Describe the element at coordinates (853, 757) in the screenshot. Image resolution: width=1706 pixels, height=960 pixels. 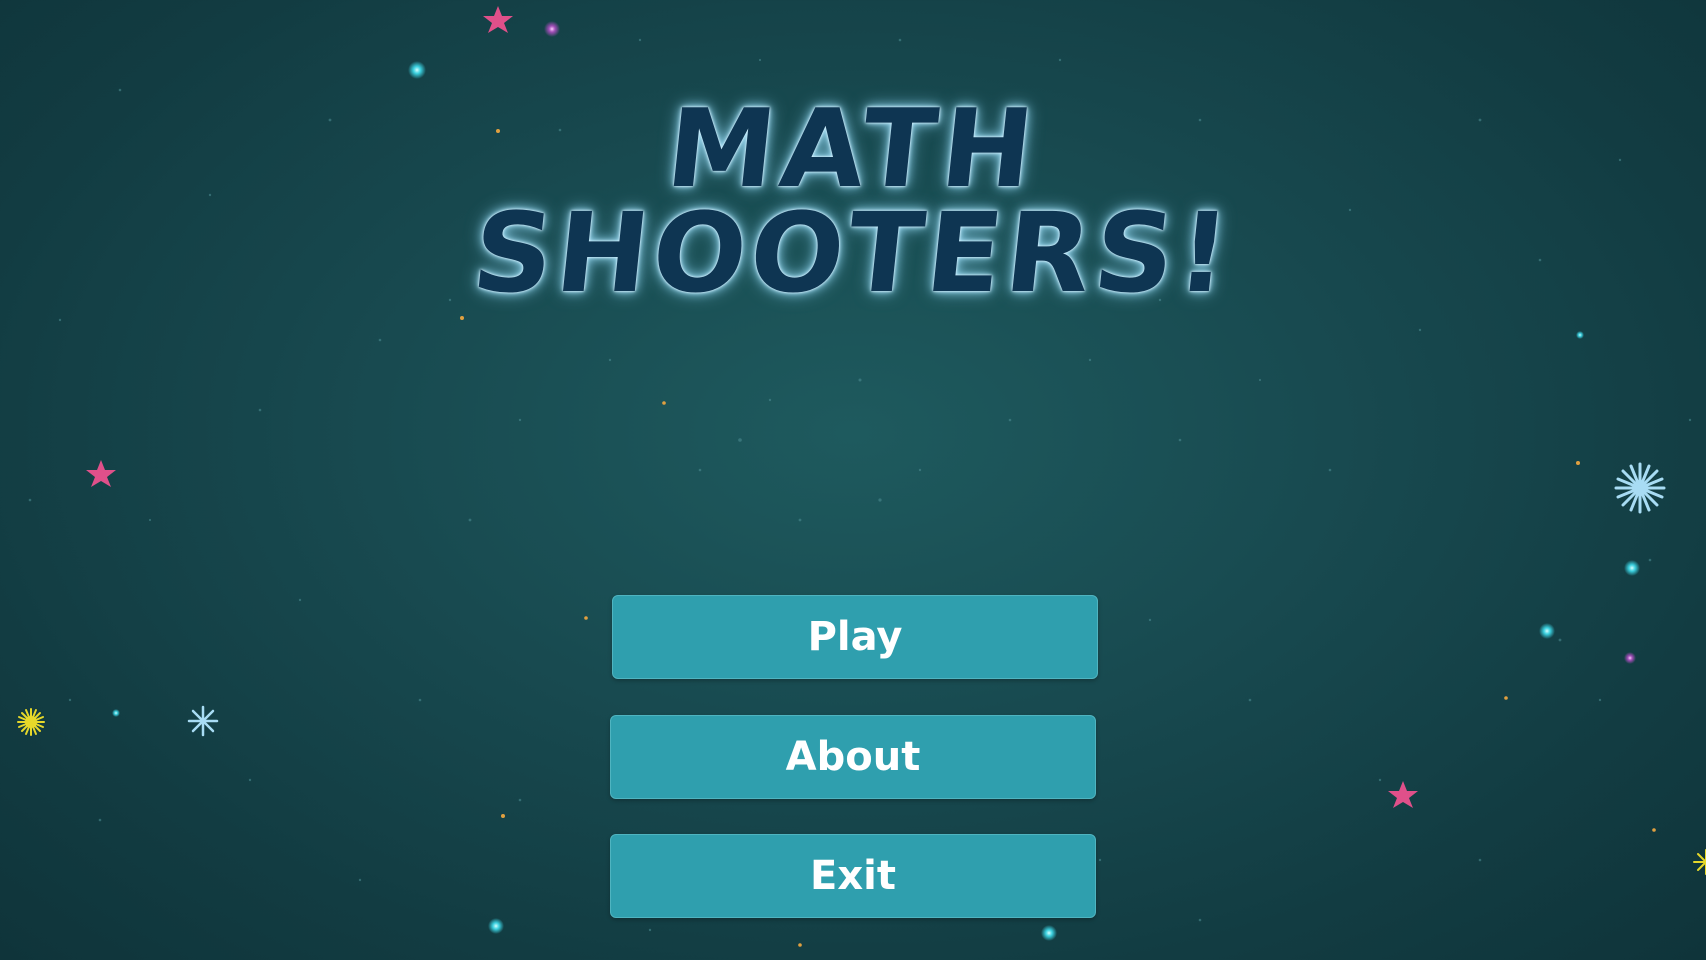
I see `about-button: About` at that location.